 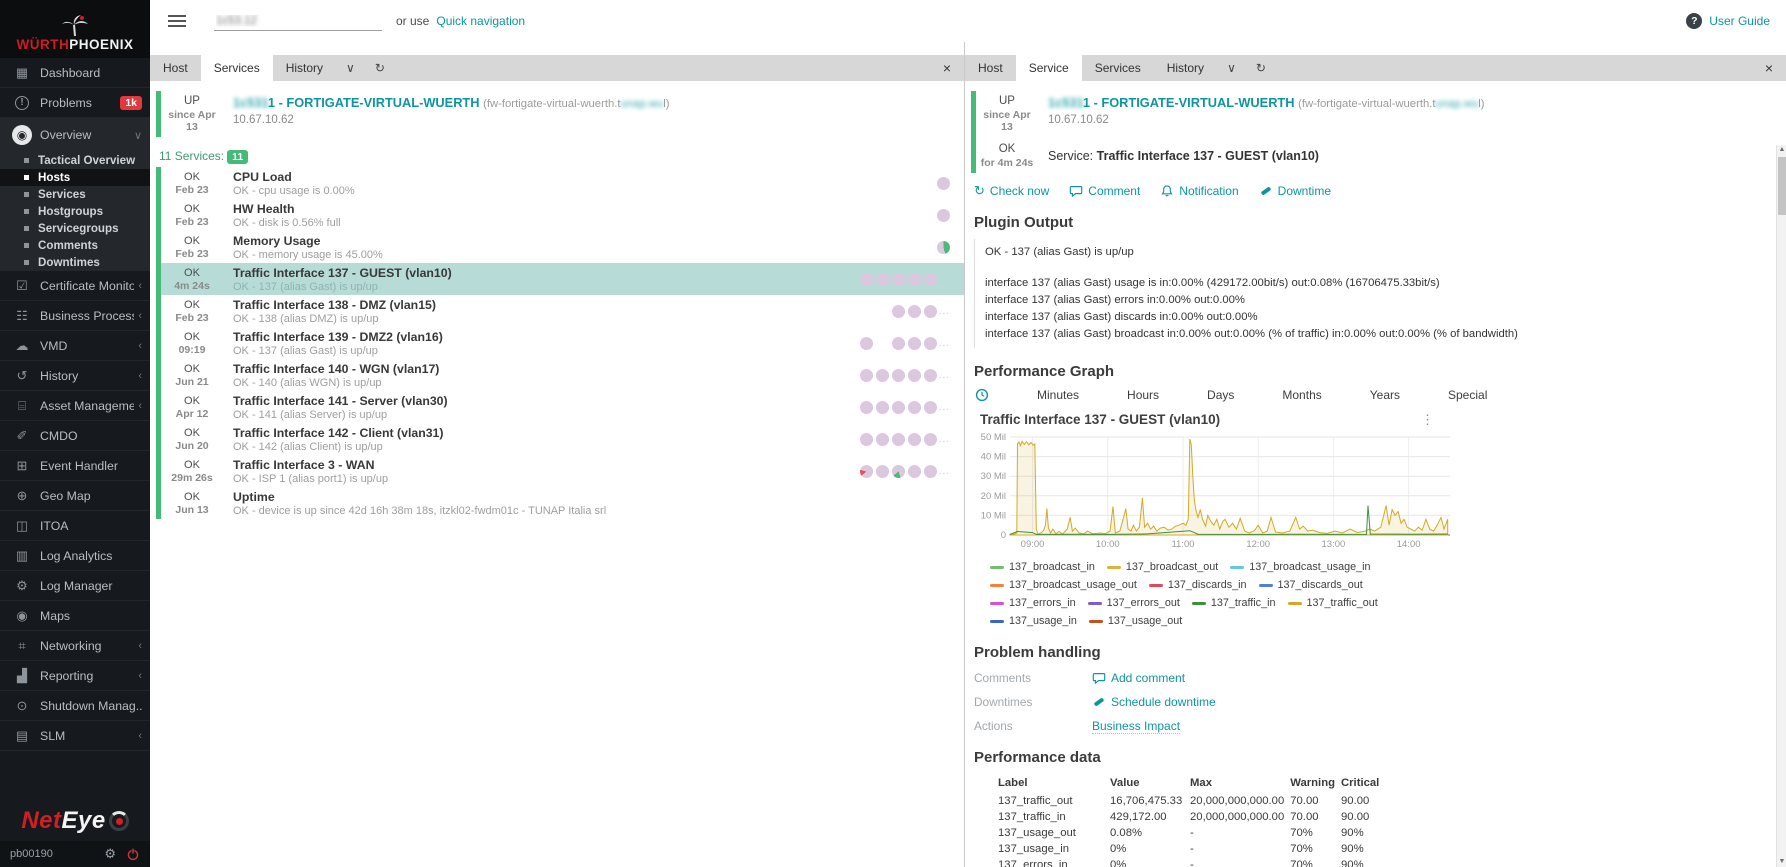 I want to click on detail-panel-tab-history: History, so click(x=1185, y=68).